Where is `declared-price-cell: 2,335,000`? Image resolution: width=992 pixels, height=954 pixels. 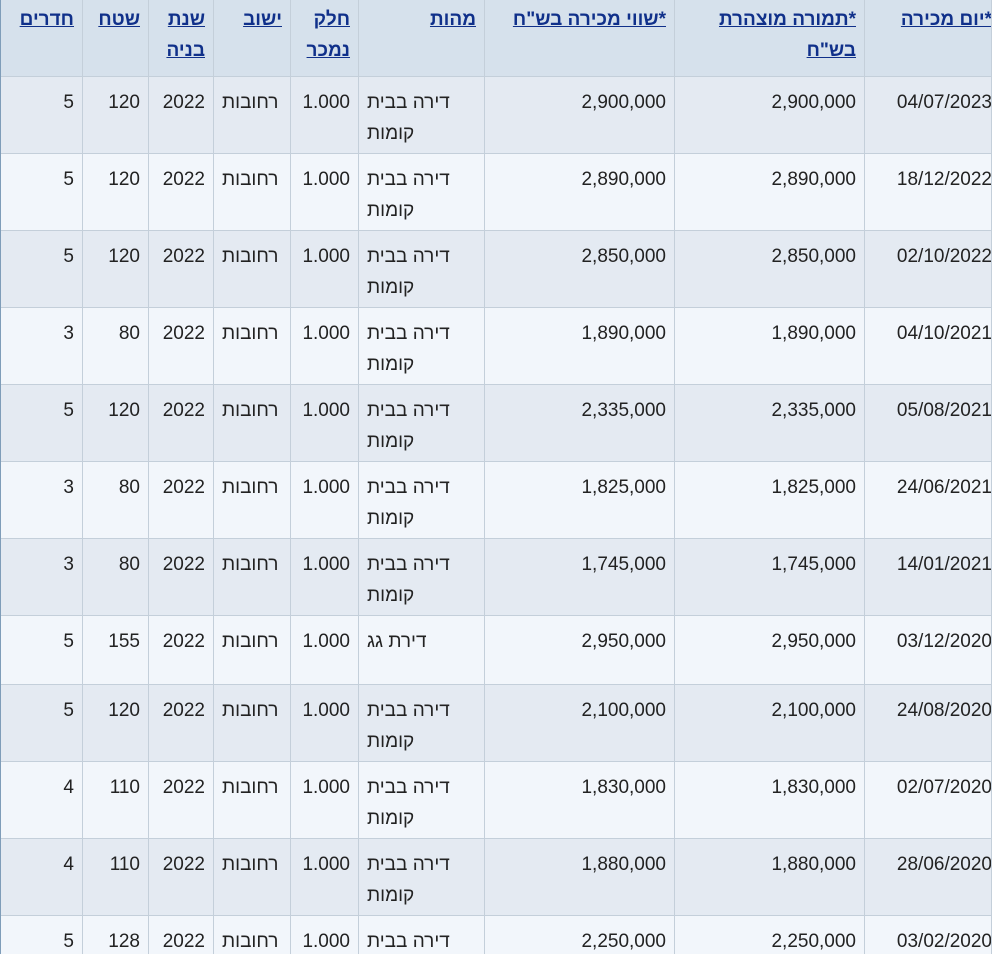 declared-price-cell: 2,335,000 is located at coordinates (769, 423).